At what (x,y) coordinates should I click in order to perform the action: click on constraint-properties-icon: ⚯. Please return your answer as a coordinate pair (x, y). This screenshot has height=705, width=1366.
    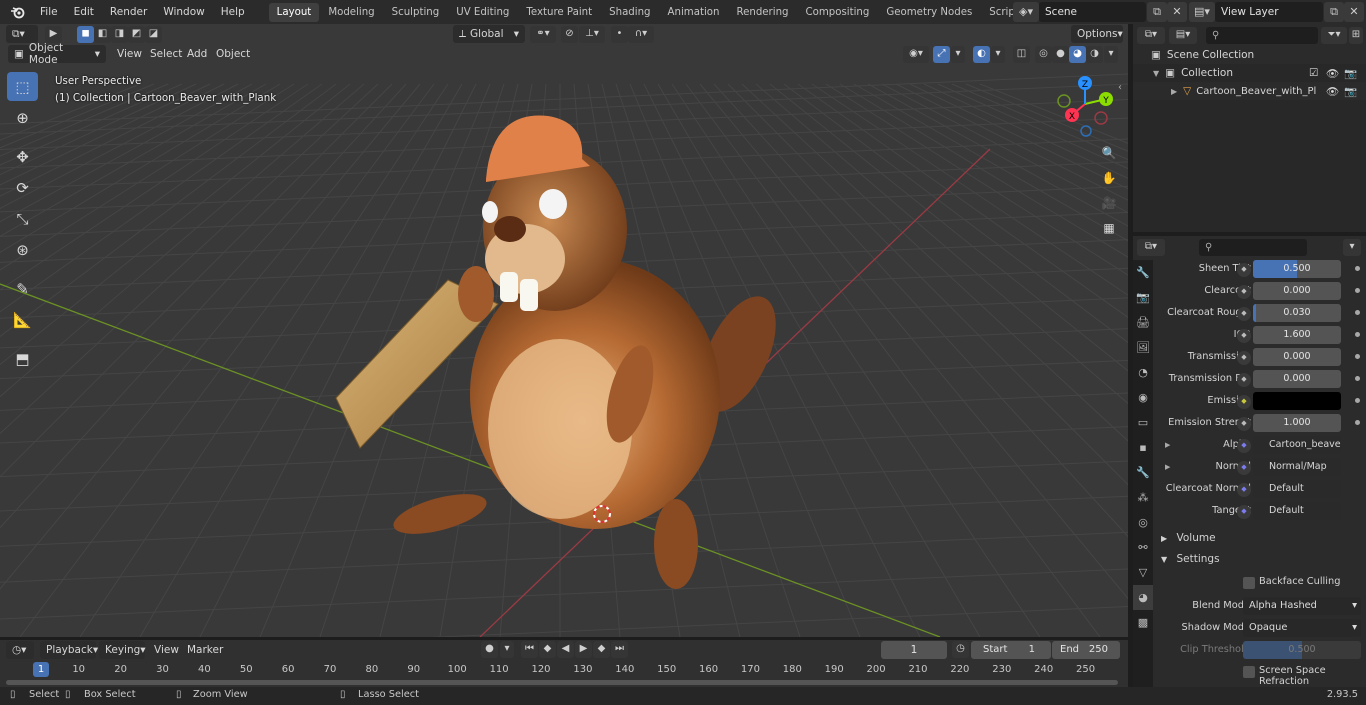
    Looking at the image, I should click on (1143, 547).